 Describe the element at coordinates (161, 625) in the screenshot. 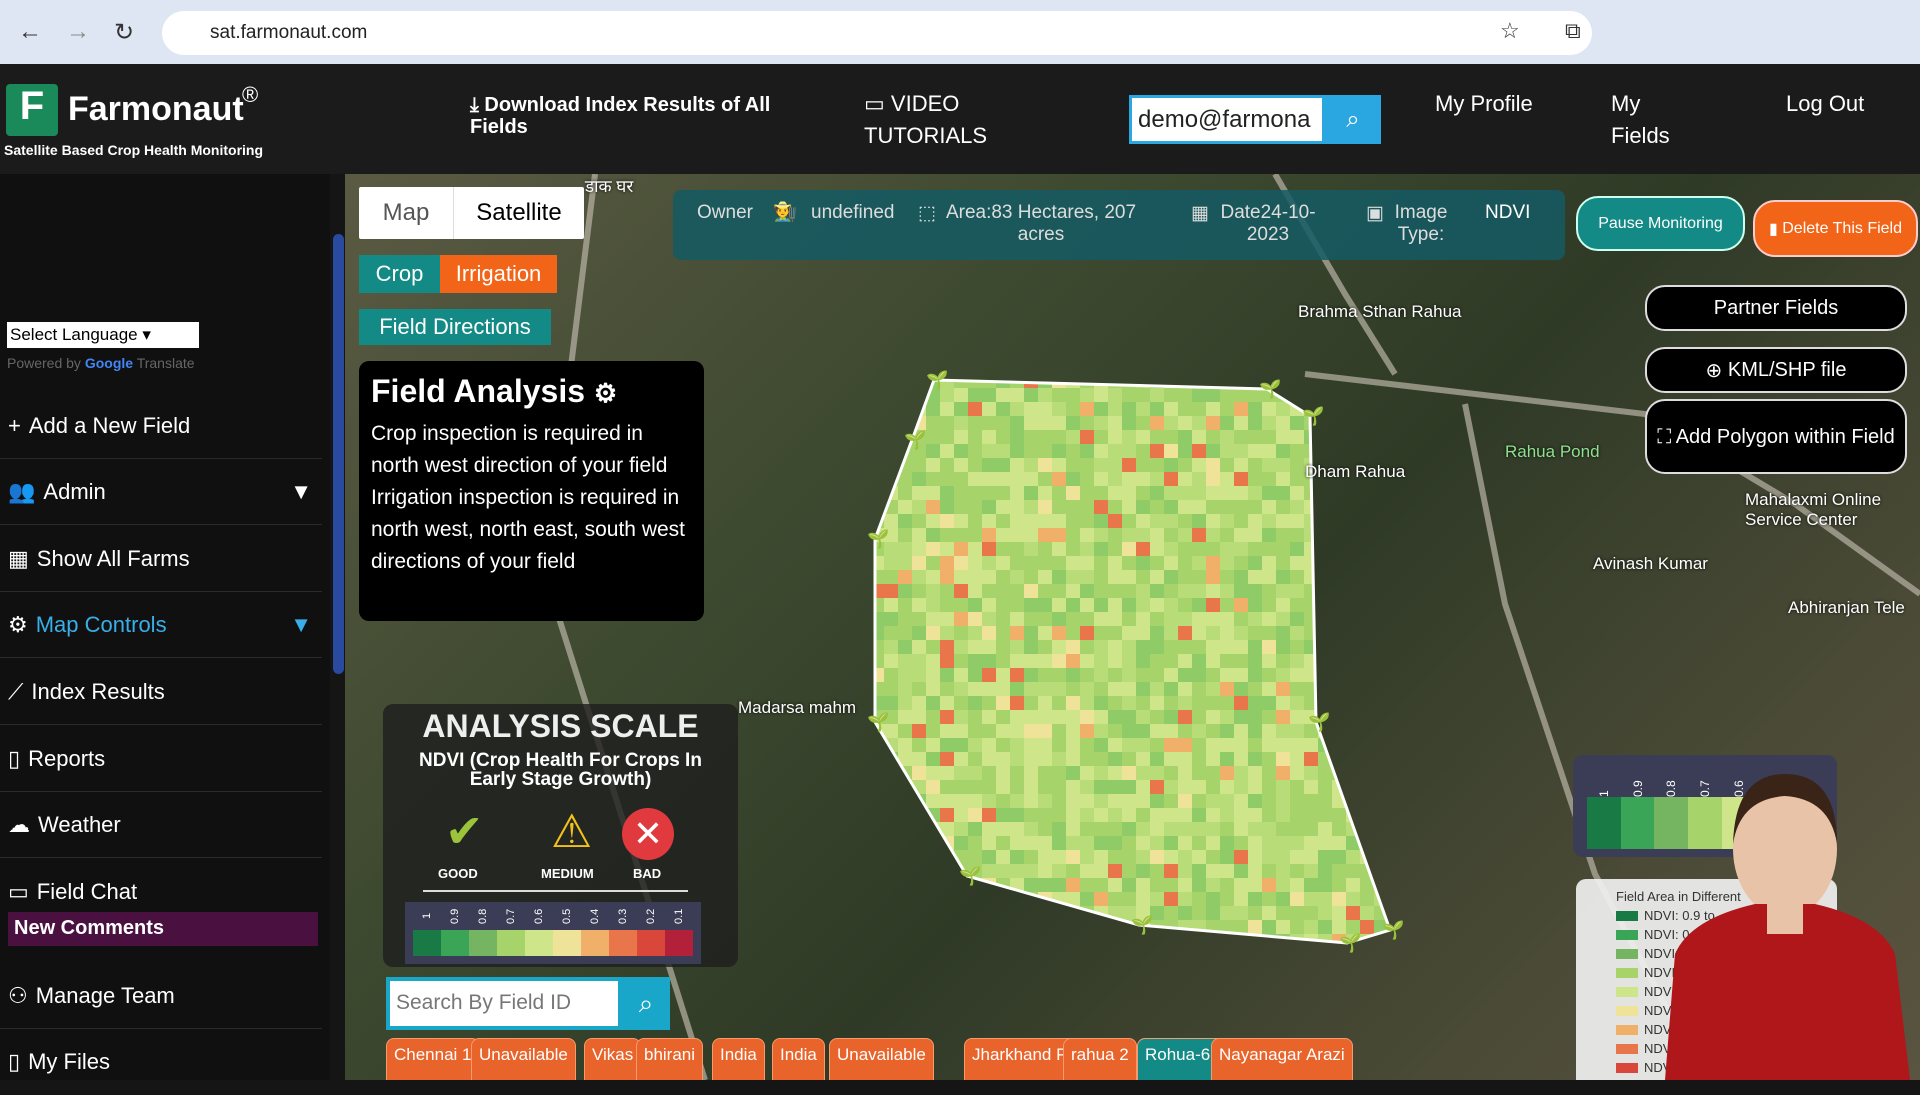

I see `sidebar-item-map-controls: ⚙ Map Controls ▼` at that location.